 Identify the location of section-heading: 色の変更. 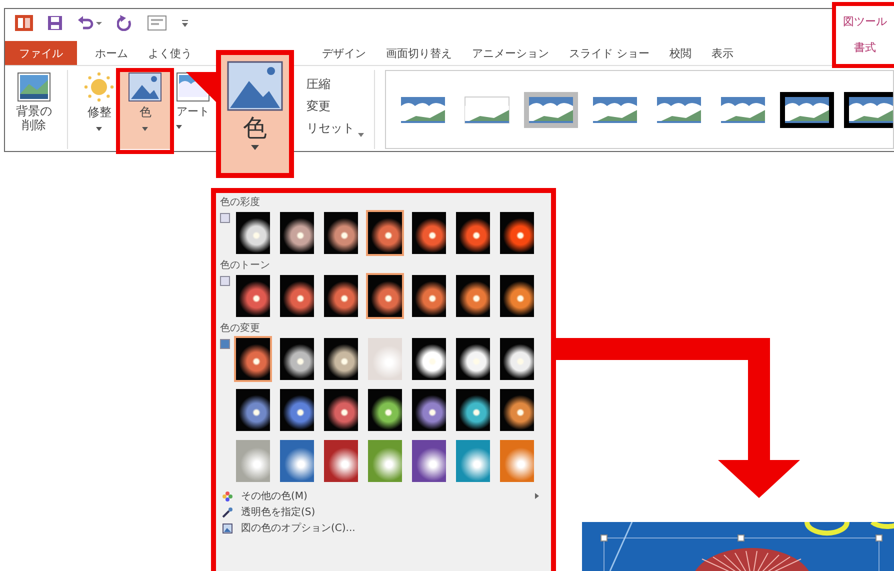
(240, 329).